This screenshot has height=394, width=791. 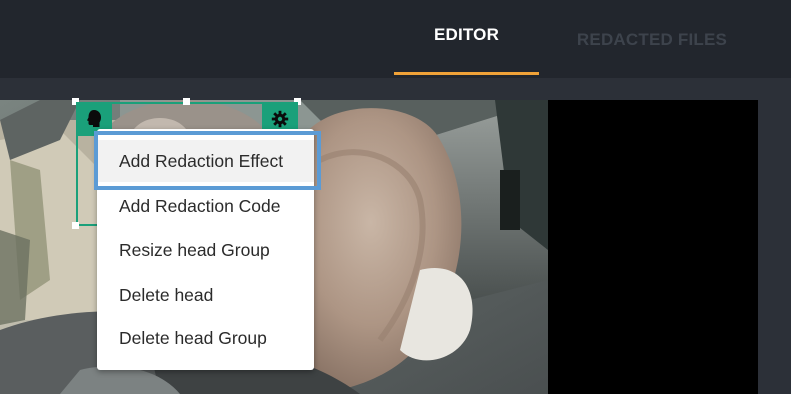 I want to click on menu-item-resize-head-group: Resize head Group, so click(x=205, y=250).